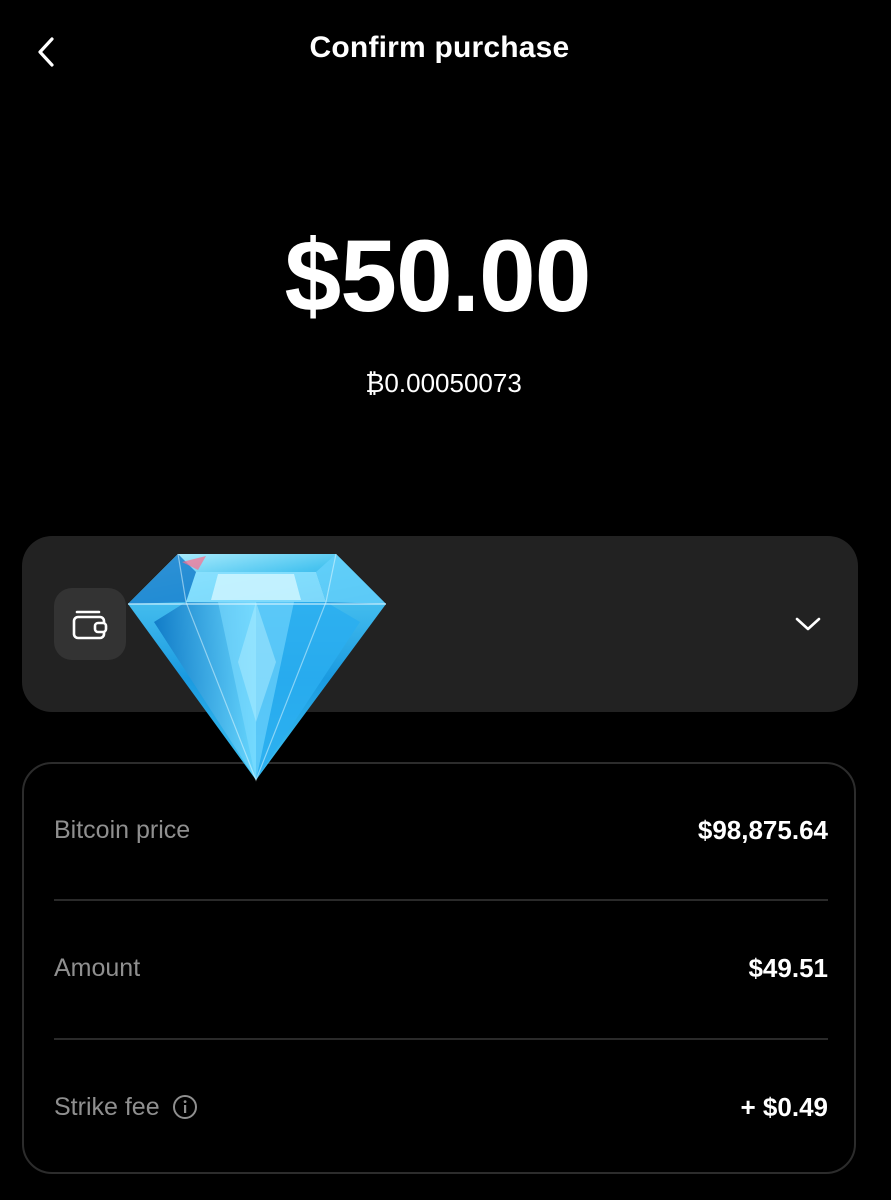  What do you see at coordinates (438, 276) in the screenshot?
I see `purchase-amount-usd: $50.00` at bounding box center [438, 276].